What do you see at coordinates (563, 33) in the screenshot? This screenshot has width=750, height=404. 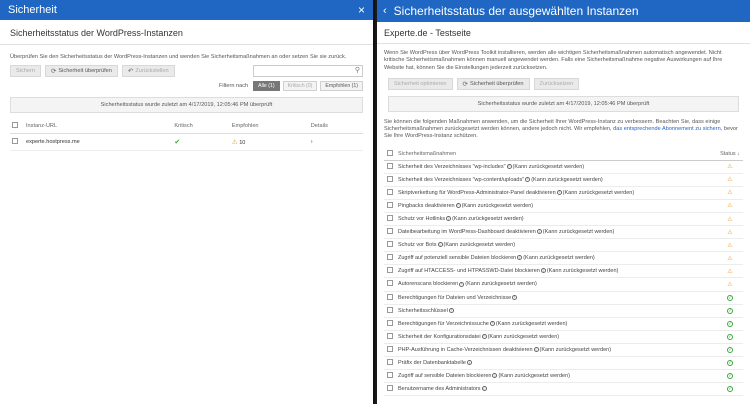 I see `instance-name: Experte.de - Testseite` at bounding box center [563, 33].